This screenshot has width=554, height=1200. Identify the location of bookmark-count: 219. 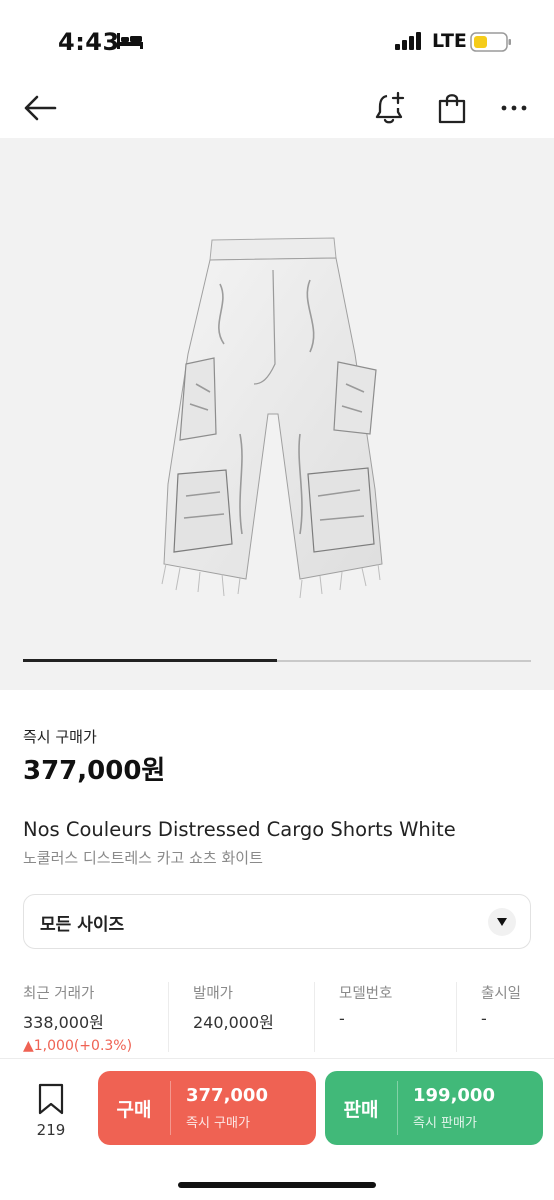
(51, 1130).